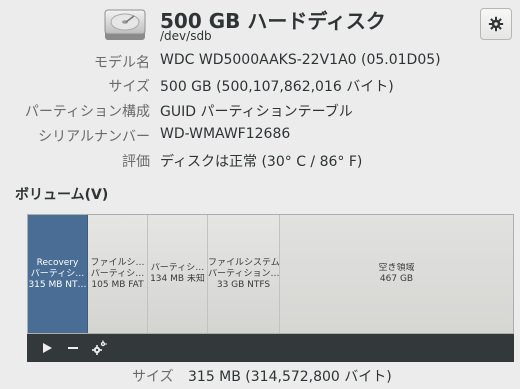 This screenshot has width=520, height=389. I want to click on info-label: サイズ, so click(129, 87).